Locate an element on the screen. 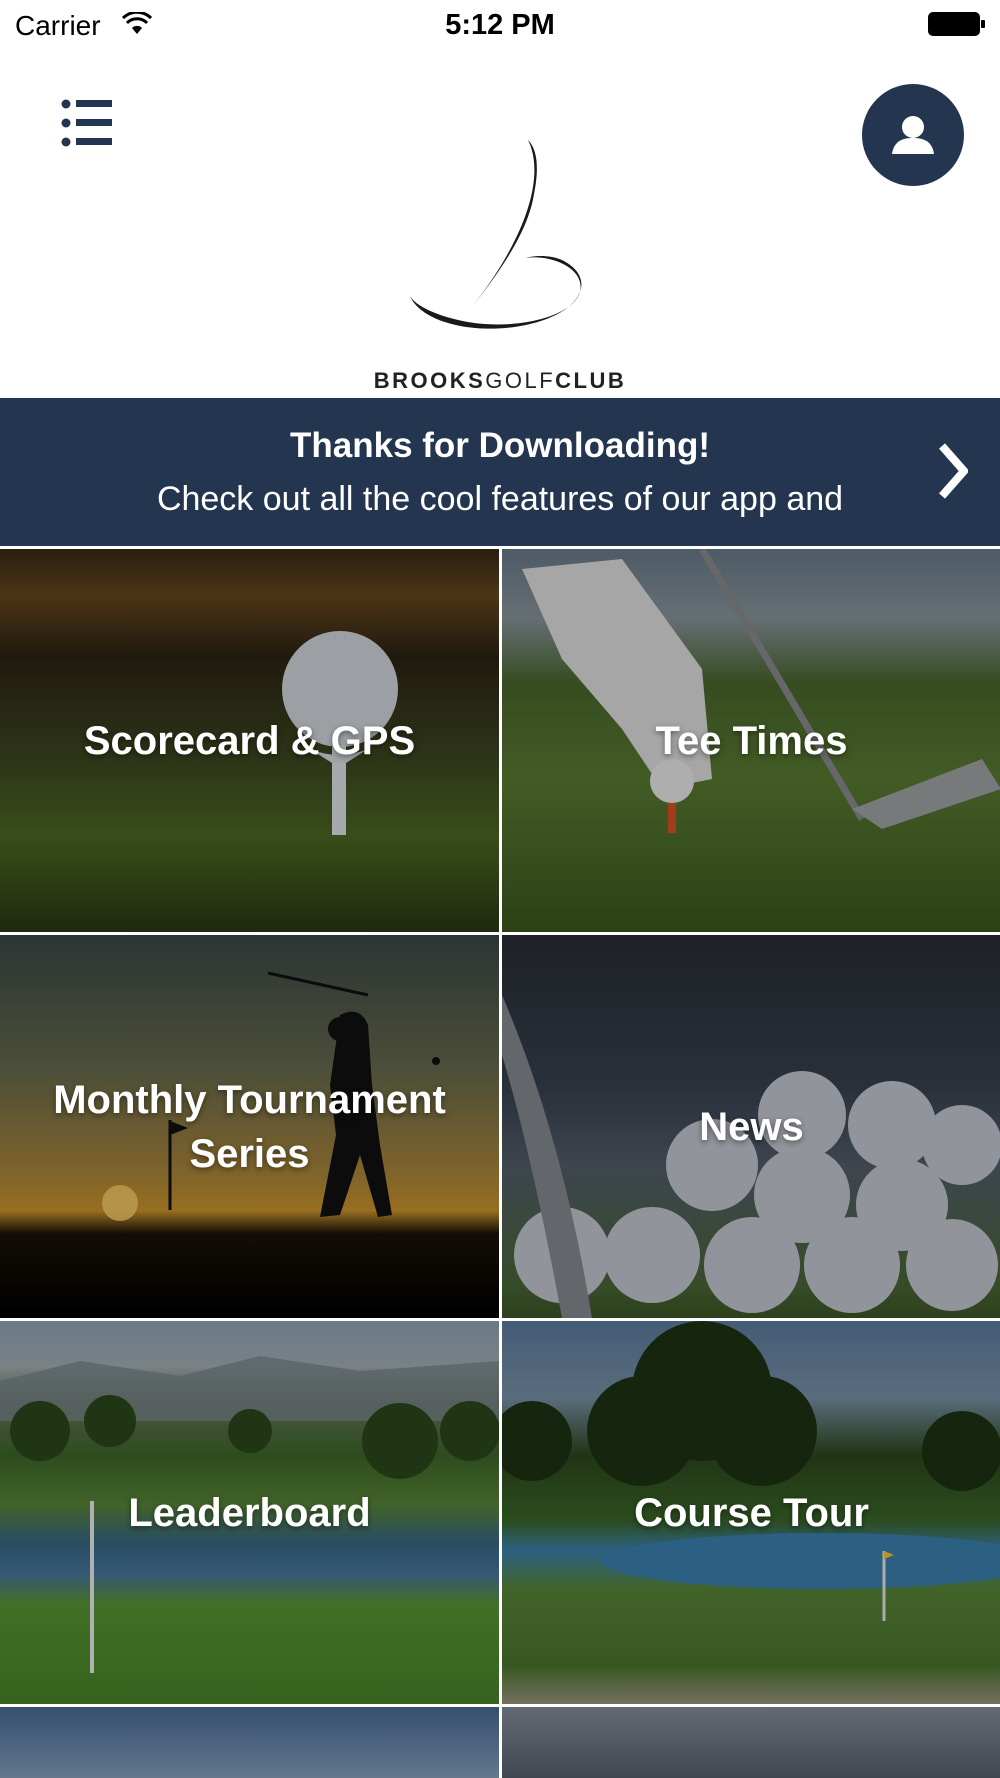  profile-button is located at coordinates (913, 135).